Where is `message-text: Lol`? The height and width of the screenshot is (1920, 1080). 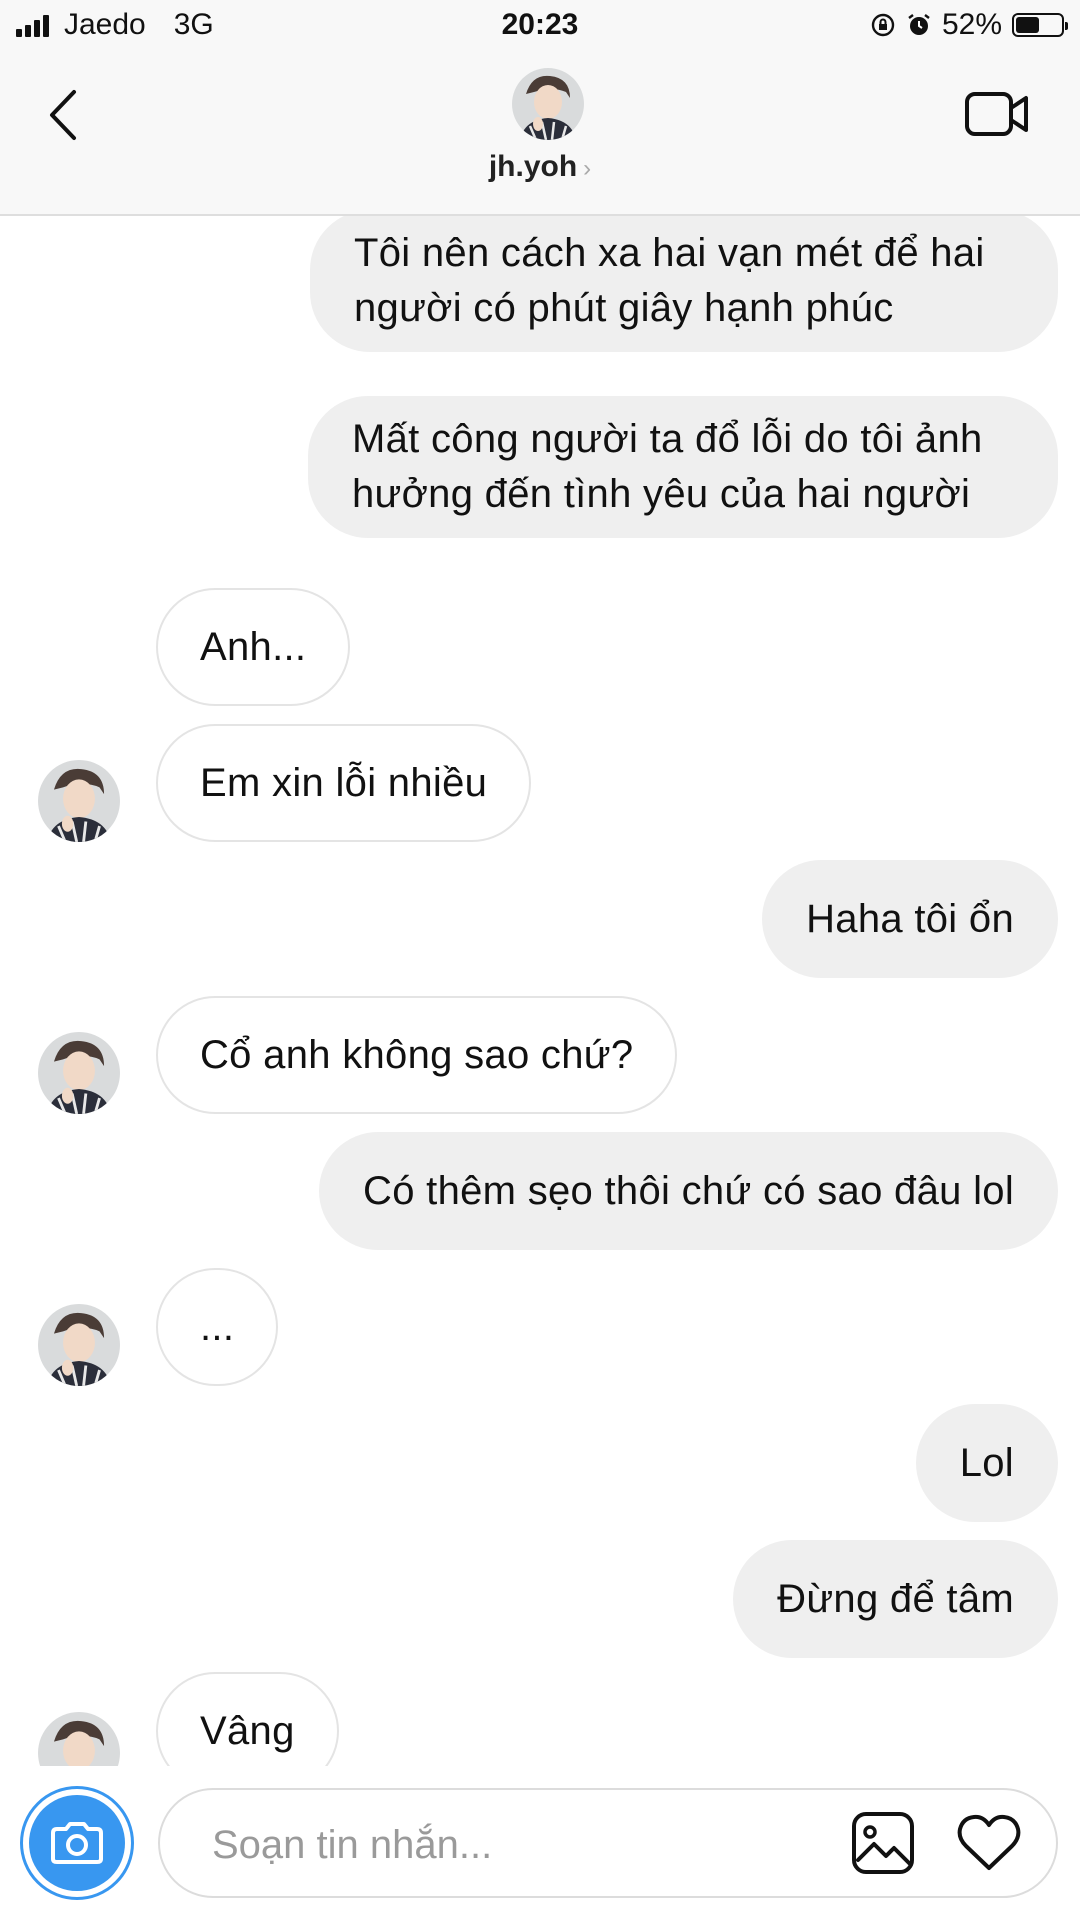 message-text: Lol is located at coordinates (986, 1462).